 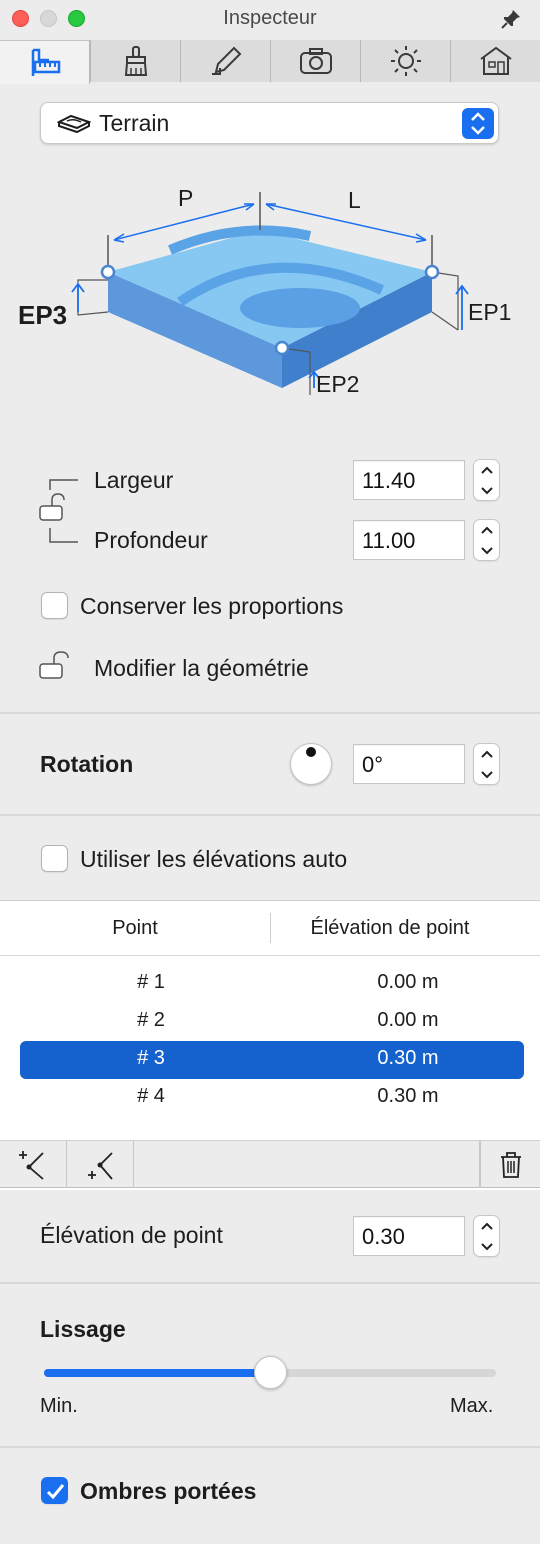 I want to click on width-stepper, so click(x=486, y=480).